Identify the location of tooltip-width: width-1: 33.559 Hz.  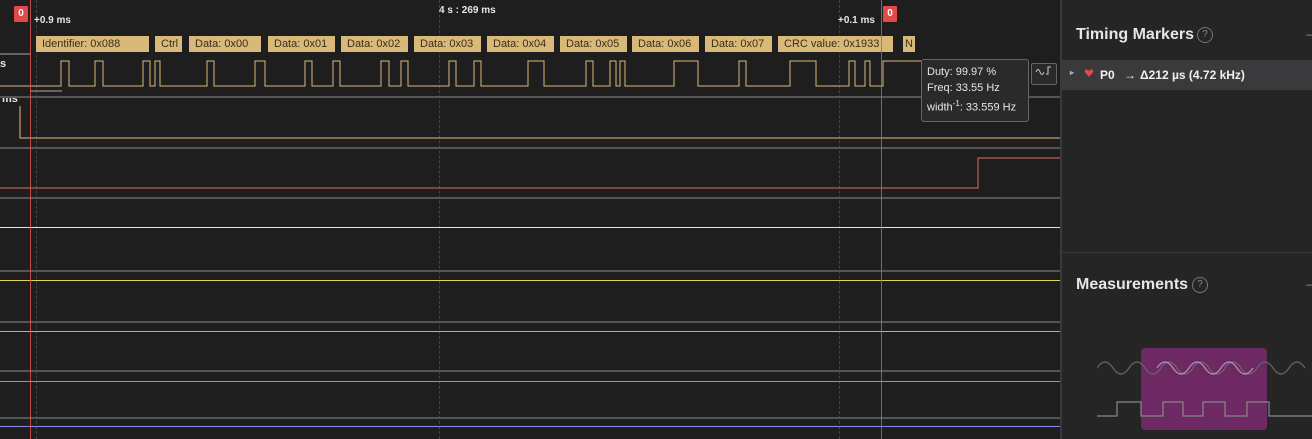
(975, 106).